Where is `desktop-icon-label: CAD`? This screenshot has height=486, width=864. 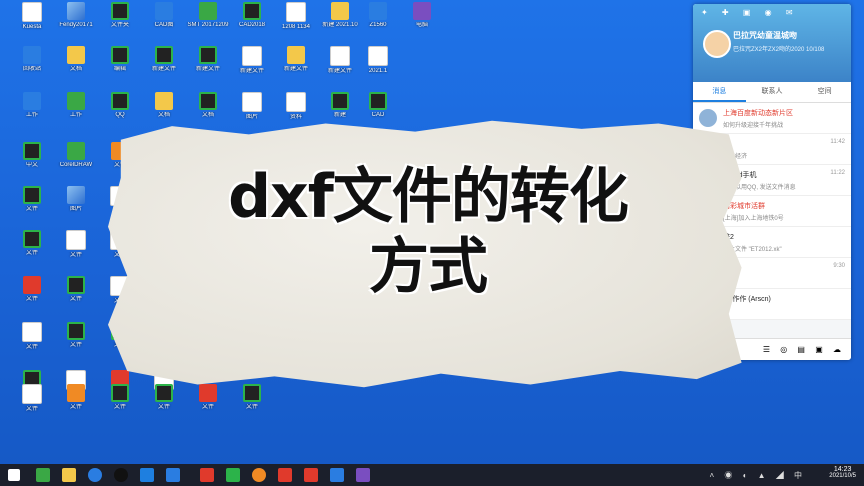 desktop-icon-label: CAD is located at coordinates (378, 115).